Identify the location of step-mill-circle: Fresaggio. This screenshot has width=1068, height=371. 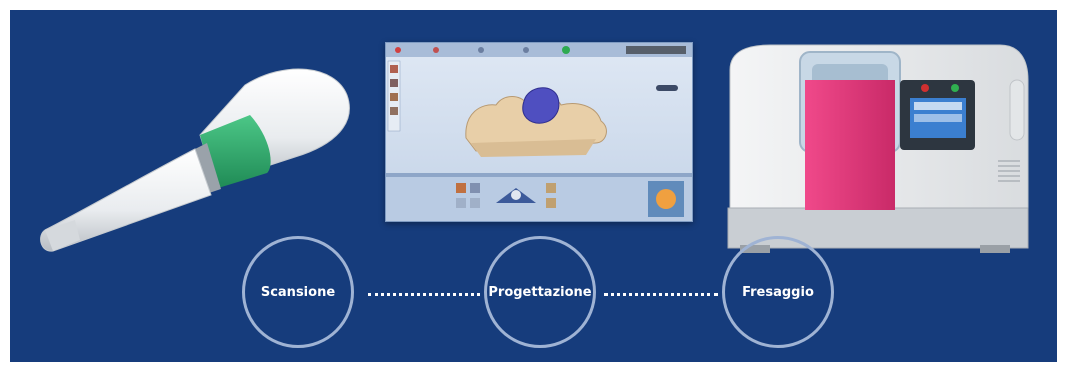
(778, 292).